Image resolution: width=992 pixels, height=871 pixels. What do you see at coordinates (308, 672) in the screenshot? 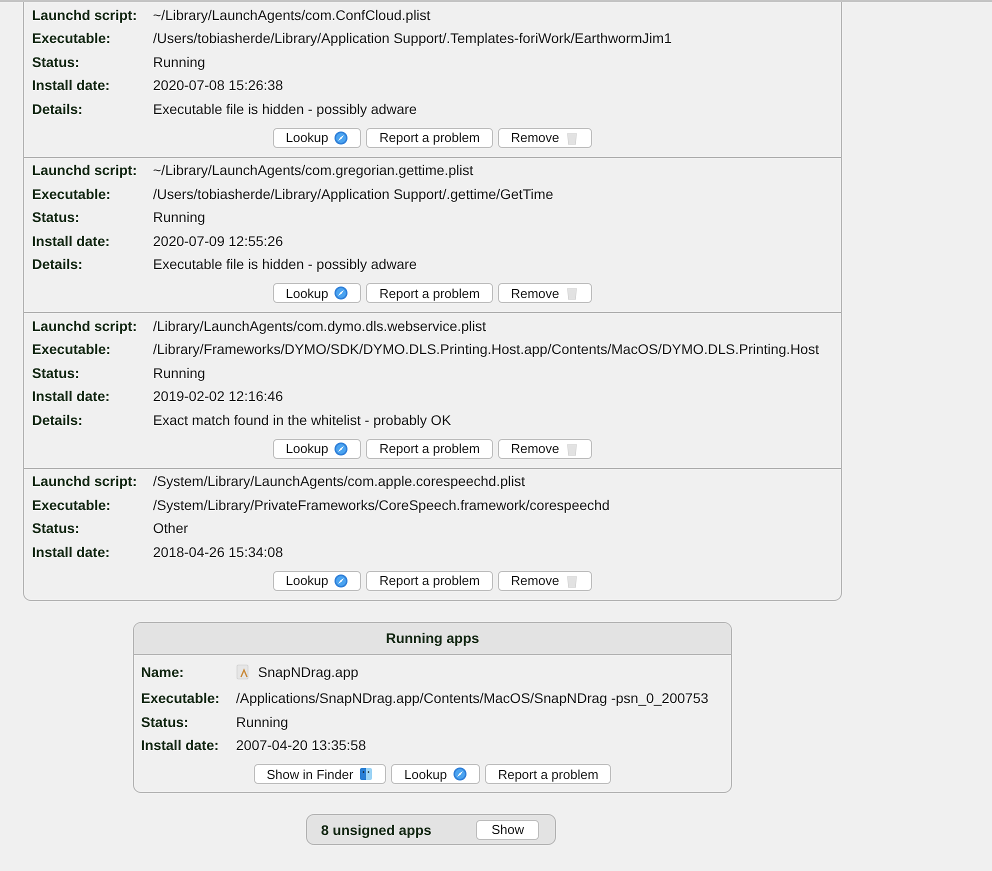
I see `field-value: SnapNDrag.app` at bounding box center [308, 672].